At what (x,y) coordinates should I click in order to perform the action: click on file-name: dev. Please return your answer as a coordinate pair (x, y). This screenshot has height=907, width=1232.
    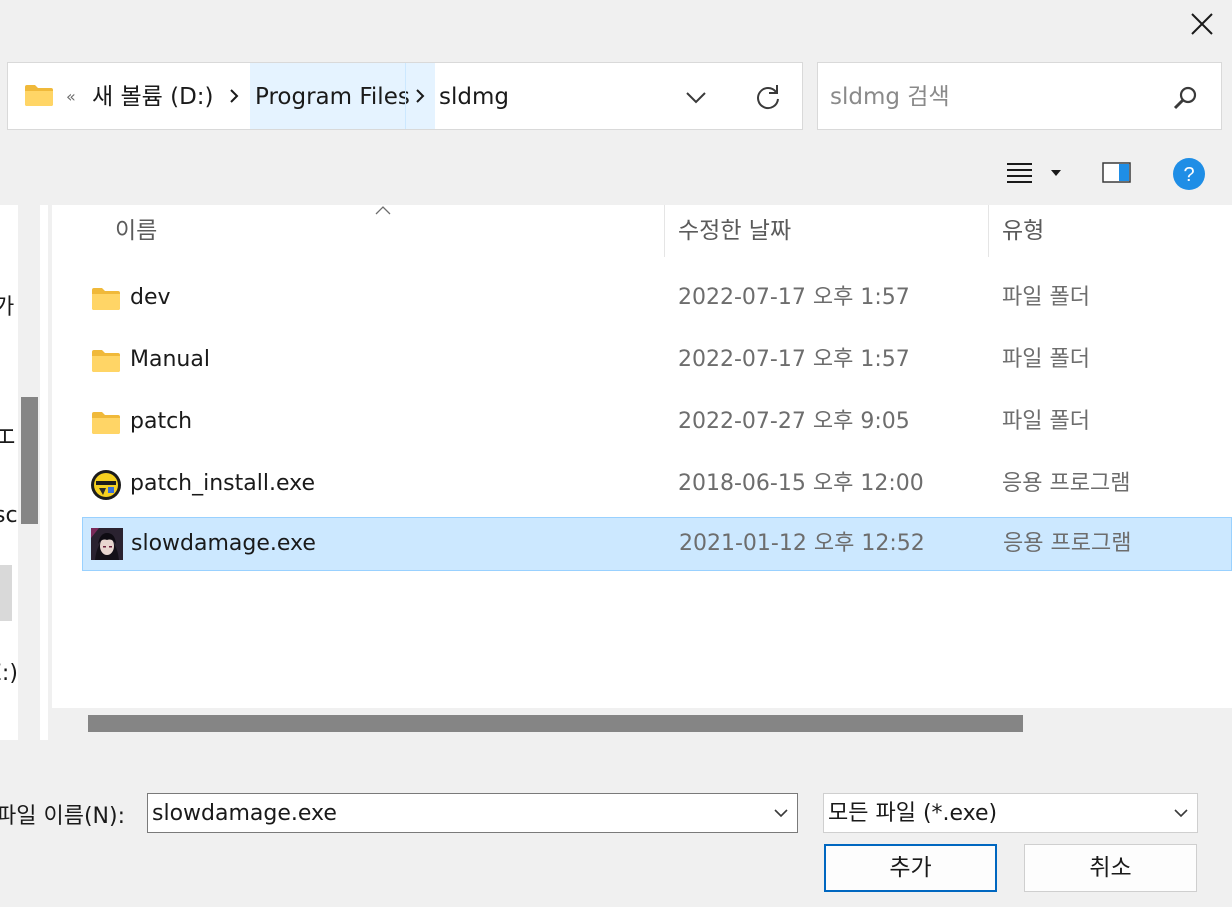
    Looking at the image, I should click on (150, 297).